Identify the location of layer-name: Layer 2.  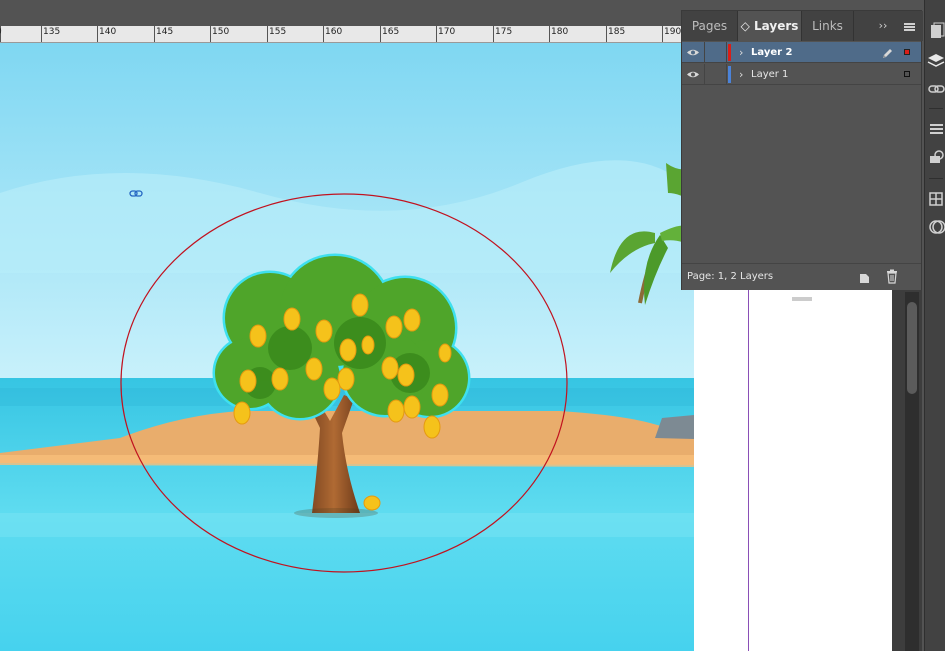
(771, 52).